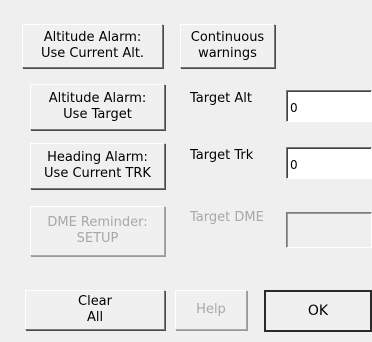 Image resolution: width=372 pixels, height=342 pixels. What do you see at coordinates (318, 311) in the screenshot?
I see `ok-button: OK` at bounding box center [318, 311].